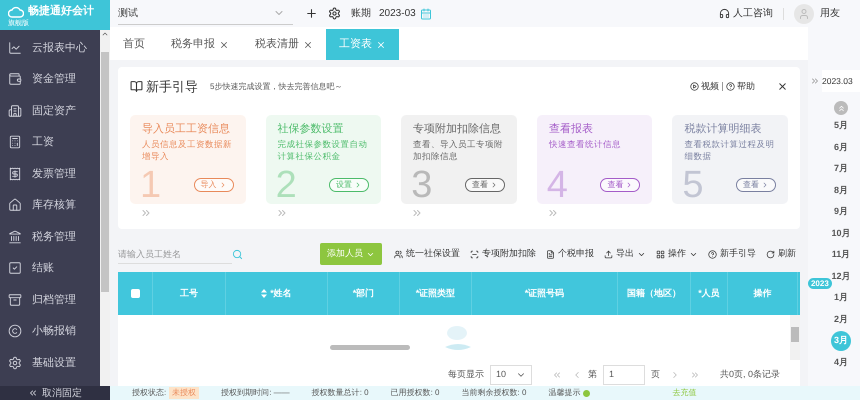  Describe the element at coordinates (511, 375) in the screenshot. I see `page-size-select: 10` at that location.